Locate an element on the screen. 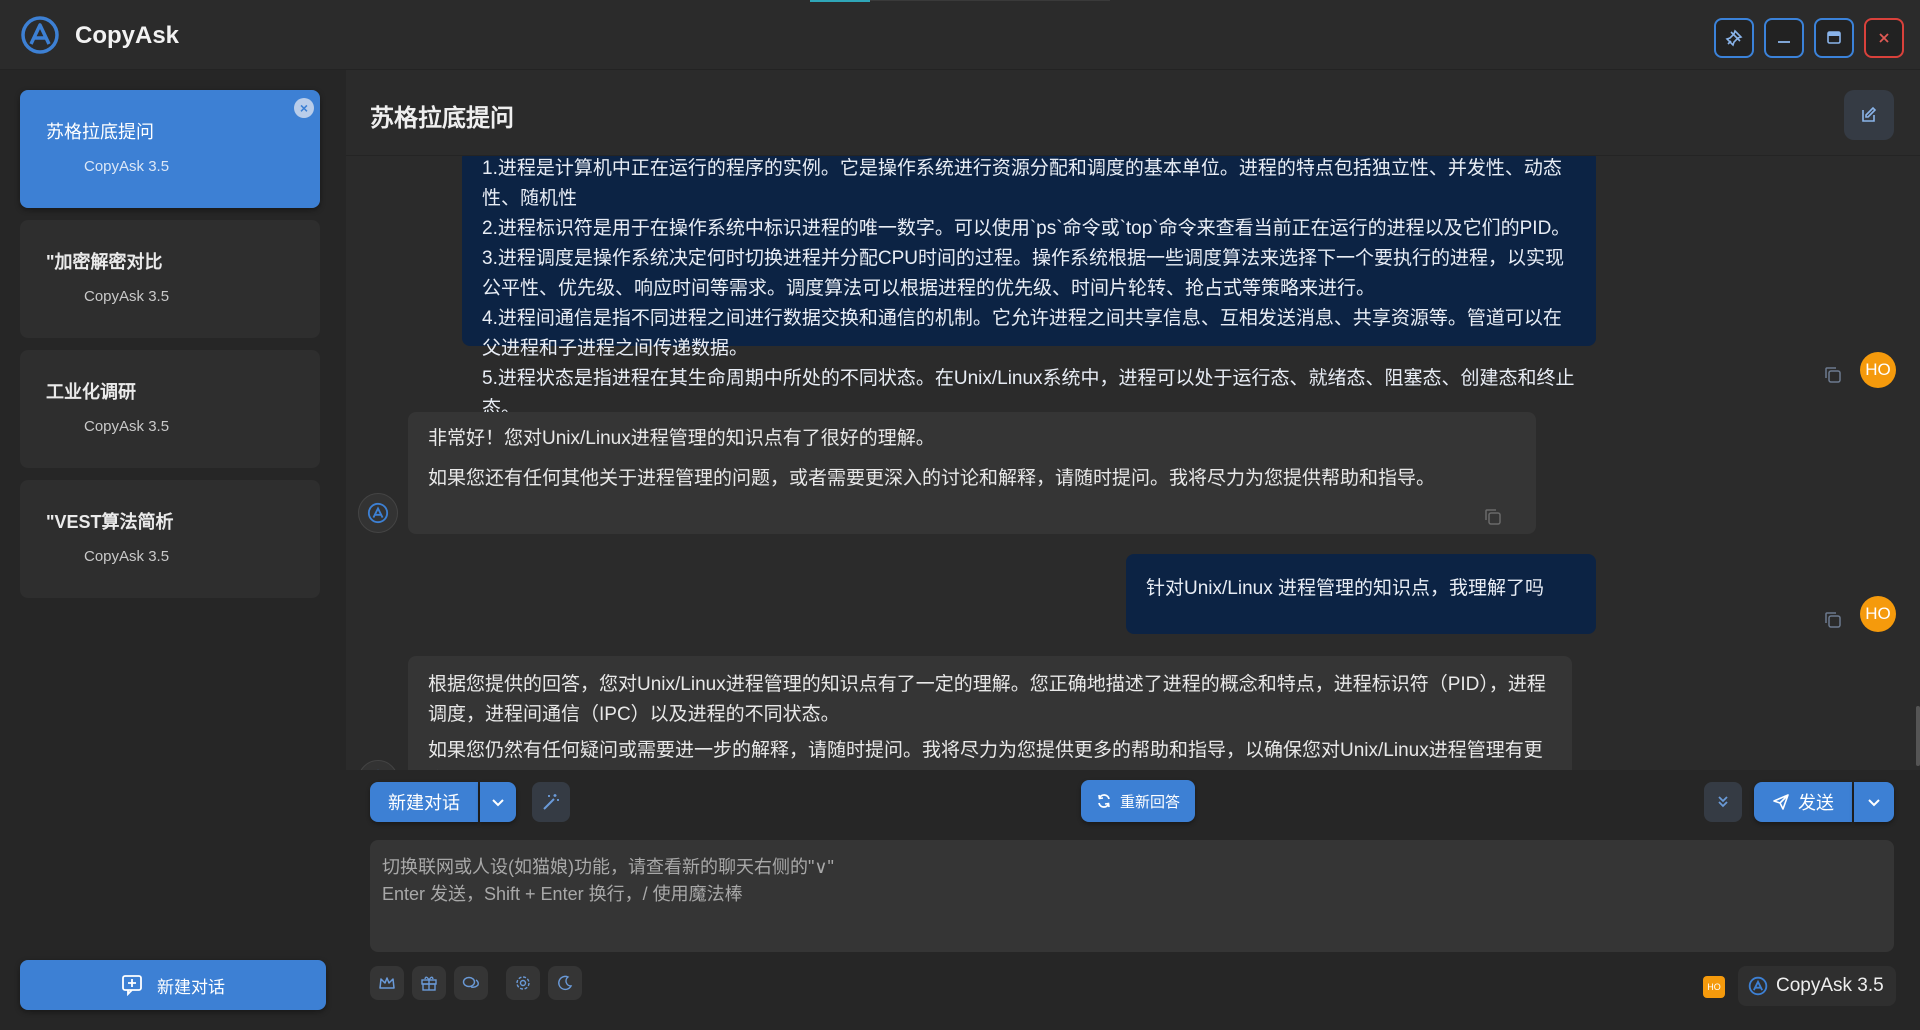 This screenshot has height=1030, width=1920. conversation-title: 苏格拉底提问 is located at coordinates (100, 132).